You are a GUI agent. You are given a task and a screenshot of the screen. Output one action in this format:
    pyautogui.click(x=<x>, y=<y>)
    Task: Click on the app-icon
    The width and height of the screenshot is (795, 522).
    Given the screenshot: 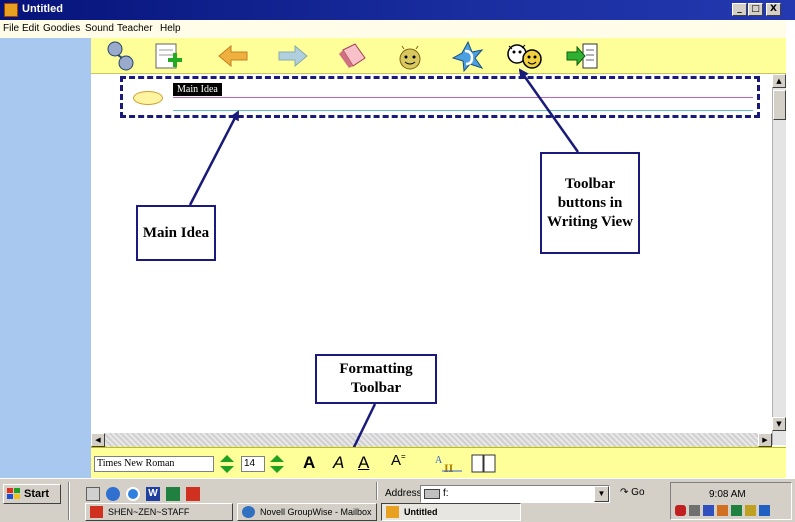 What is the action you would take?
    pyautogui.click(x=392, y=512)
    